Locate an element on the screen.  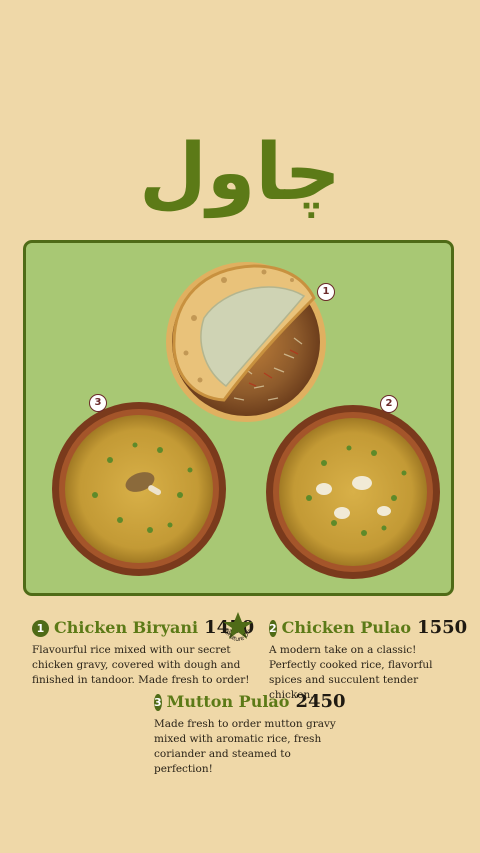
item-price: 2450 is located at coordinates (320, 701).